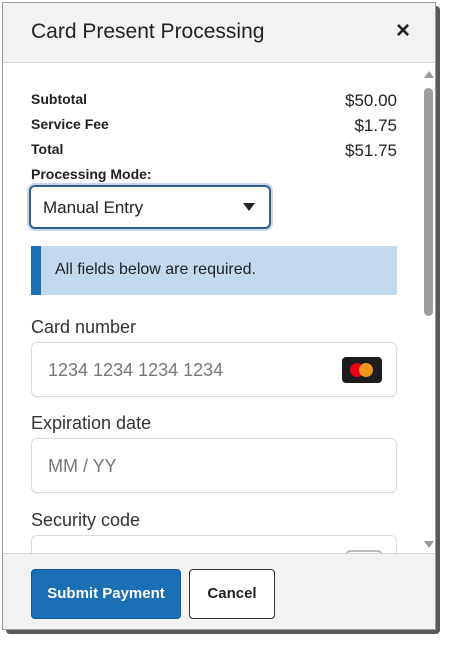 Image resolution: width=468 pixels, height=658 pixels. Describe the element at coordinates (93, 207) in the screenshot. I see `processing-mode-value: Manual Entry` at that location.